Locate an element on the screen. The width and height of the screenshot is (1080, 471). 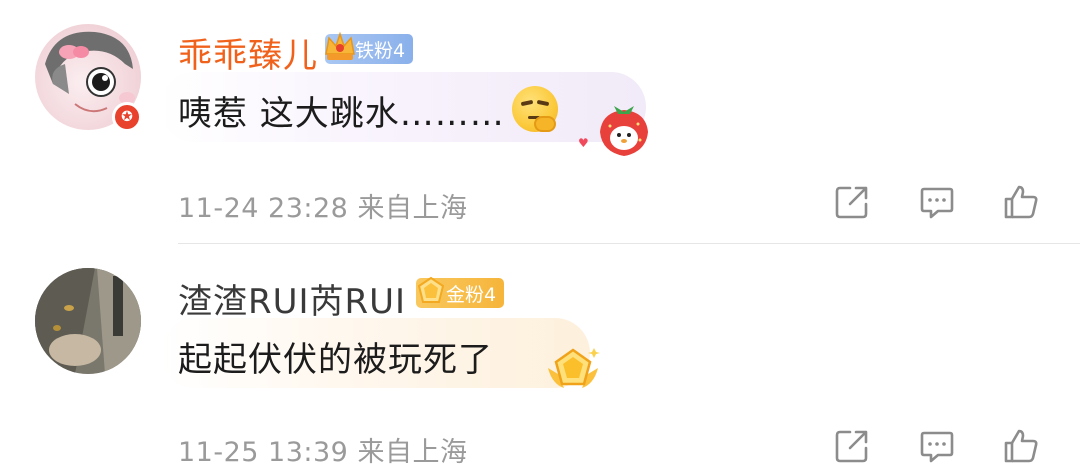
gold-fan-icon is located at coordinates (431, 289).